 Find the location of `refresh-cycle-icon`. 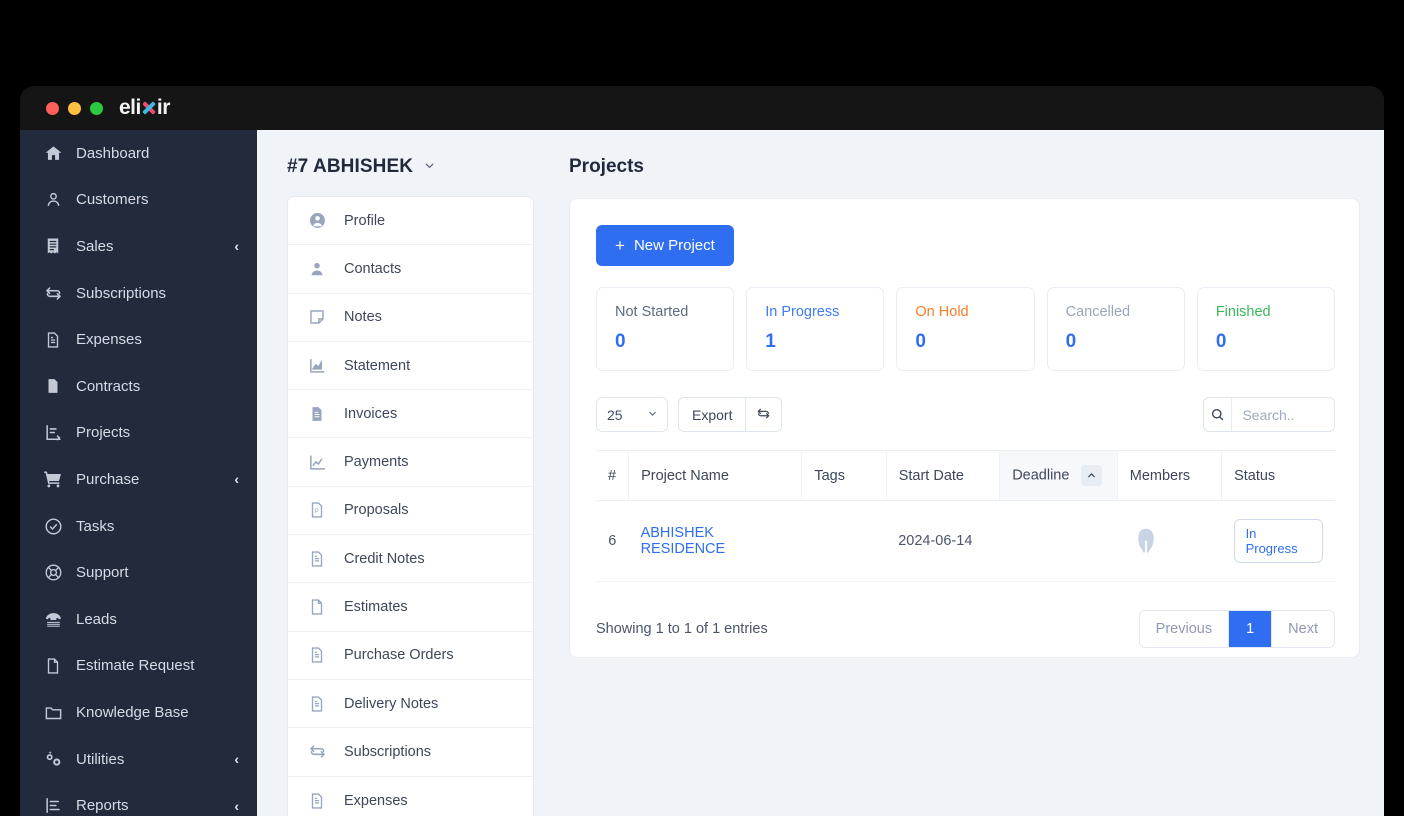

refresh-cycle-icon is located at coordinates (317, 752).